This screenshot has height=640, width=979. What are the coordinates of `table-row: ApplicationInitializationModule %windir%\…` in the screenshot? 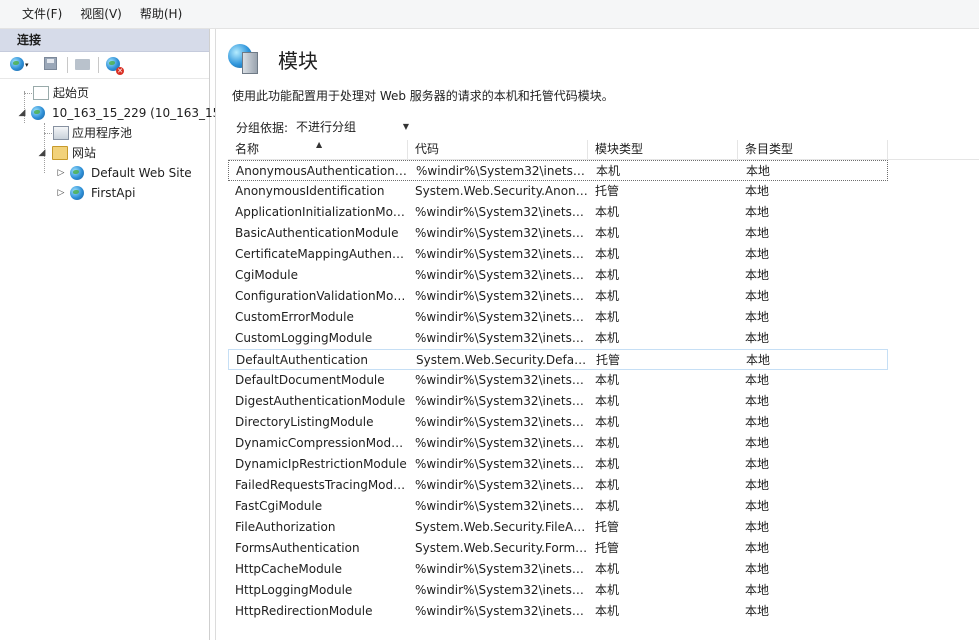 It's located at (603, 212).